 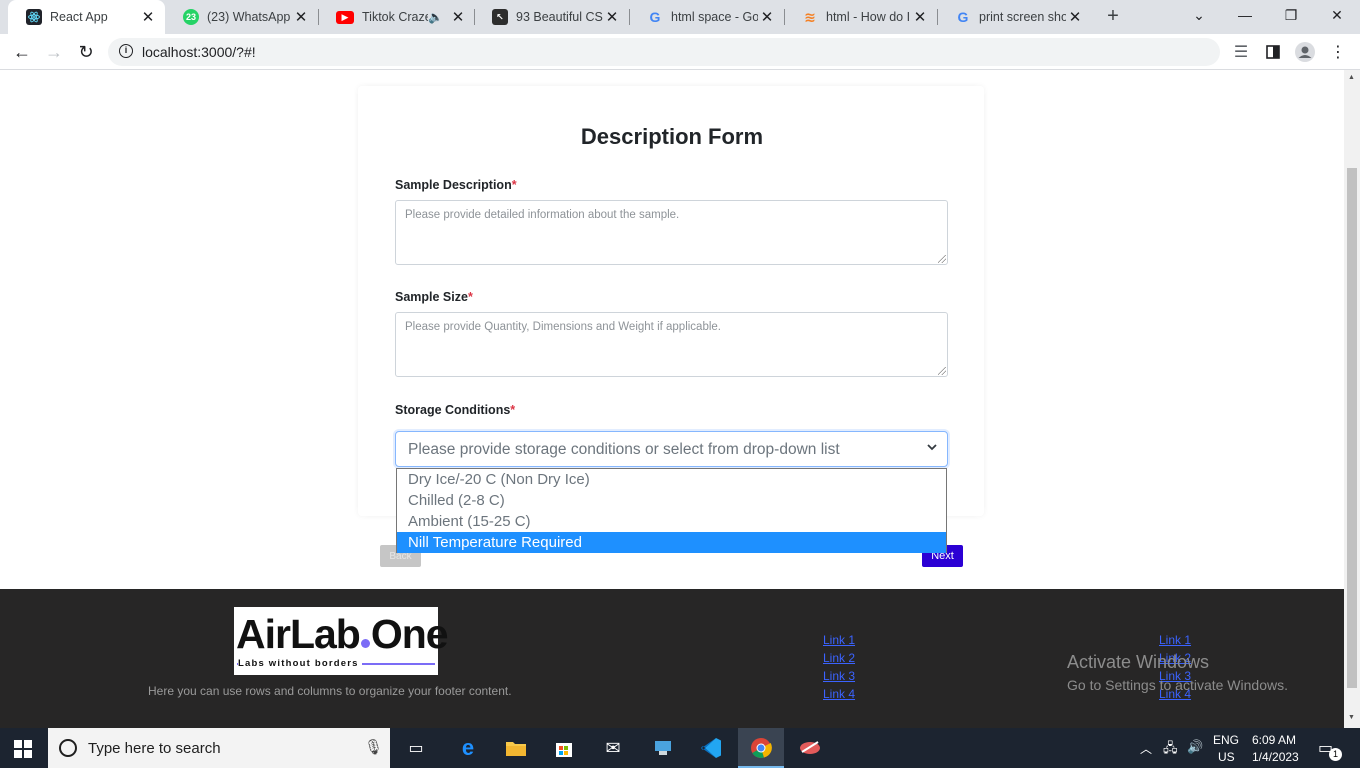 I want to click on app-shortcut-icon, so click(x=663, y=748).